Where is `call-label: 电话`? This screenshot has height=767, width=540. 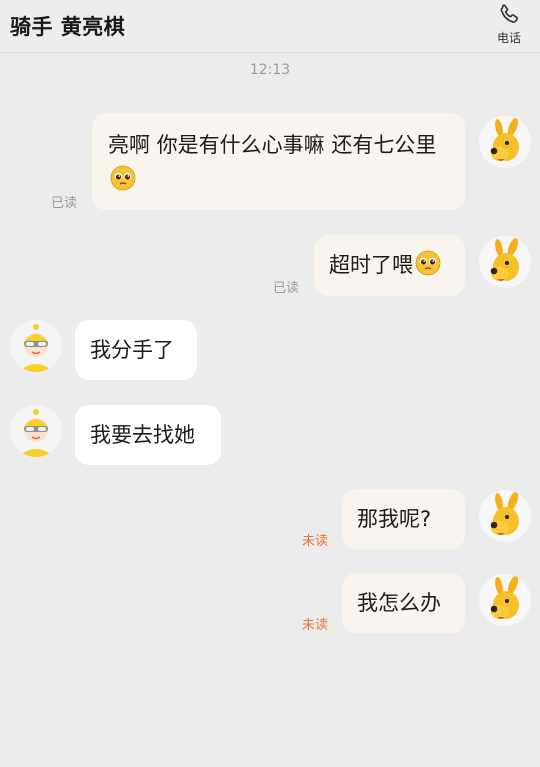 call-label: 电话 is located at coordinates (508, 38).